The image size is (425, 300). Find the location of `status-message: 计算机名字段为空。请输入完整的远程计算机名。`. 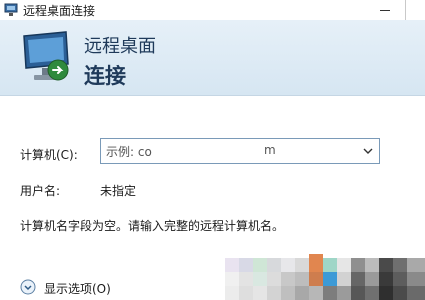

status-message: 计算机名字段为空。请输入完整的远程计算机名。 is located at coordinates (152, 226).